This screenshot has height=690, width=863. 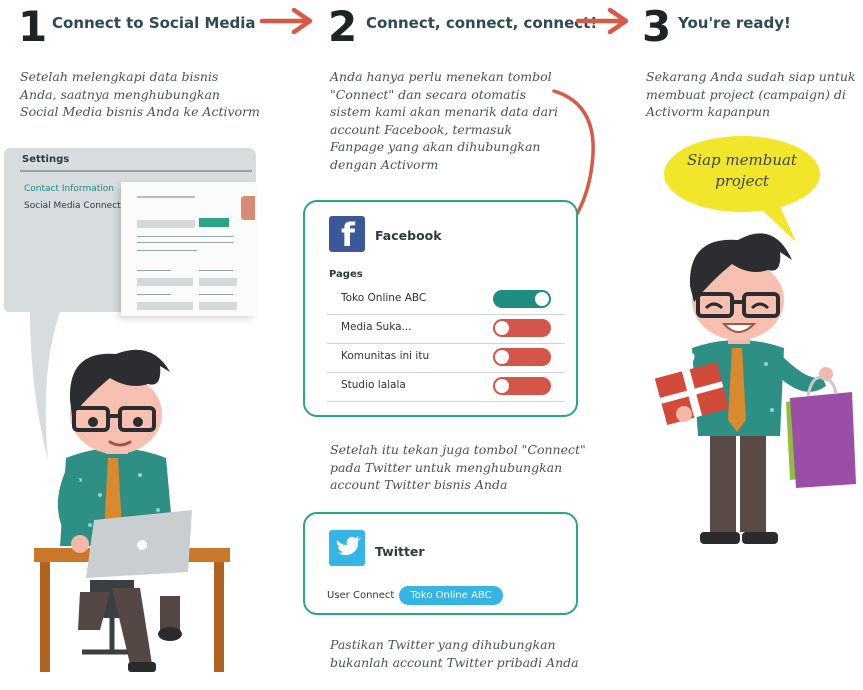 I want to click on connect-button-mini, so click(x=214, y=222).